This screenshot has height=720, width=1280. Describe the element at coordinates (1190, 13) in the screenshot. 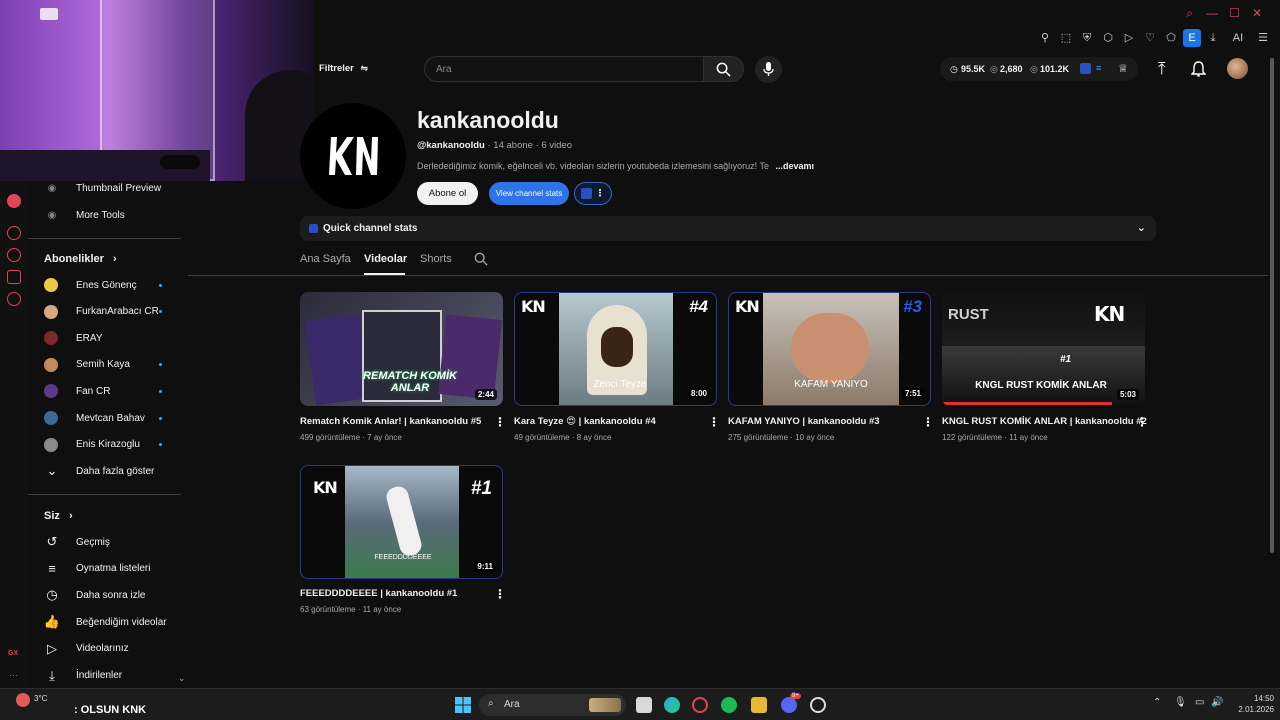

I see `search-icon: ⌕` at that location.